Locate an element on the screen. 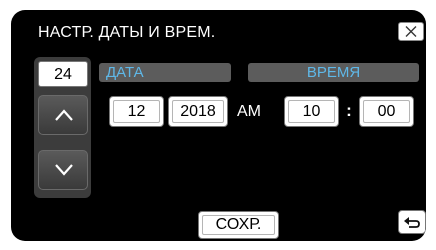  decrement-button is located at coordinates (63, 170).